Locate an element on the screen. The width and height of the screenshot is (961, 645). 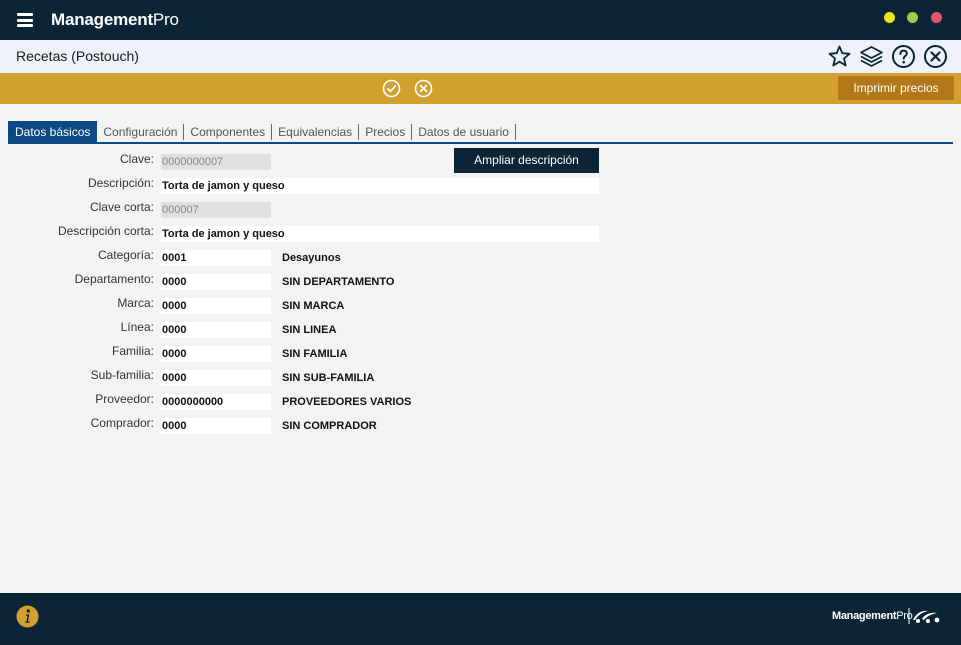
tab-precios: Precios is located at coordinates (386, 132).